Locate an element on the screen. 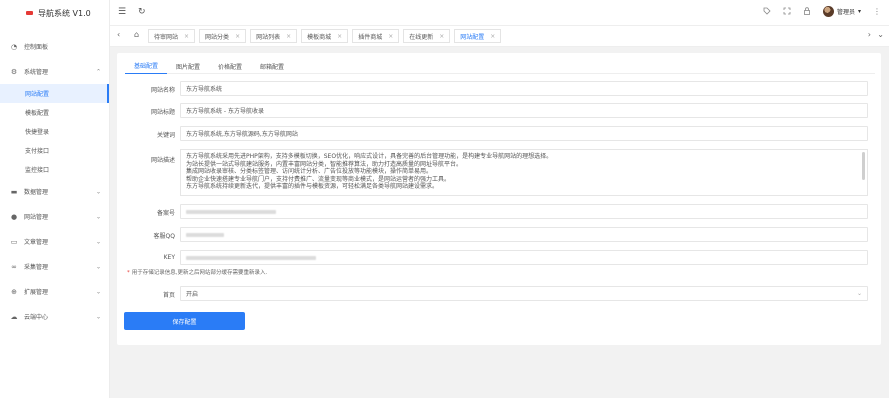 The image size is (889, 398). sidebar-subitem-payment: 支付接口 is located at coordinates (54, 150).